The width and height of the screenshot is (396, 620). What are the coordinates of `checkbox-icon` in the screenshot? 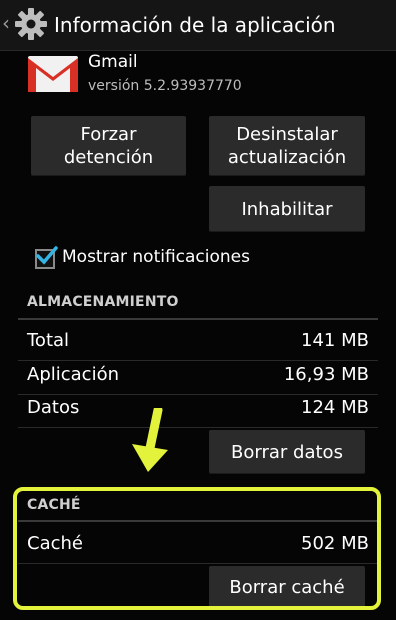 It's located at (47, 255).